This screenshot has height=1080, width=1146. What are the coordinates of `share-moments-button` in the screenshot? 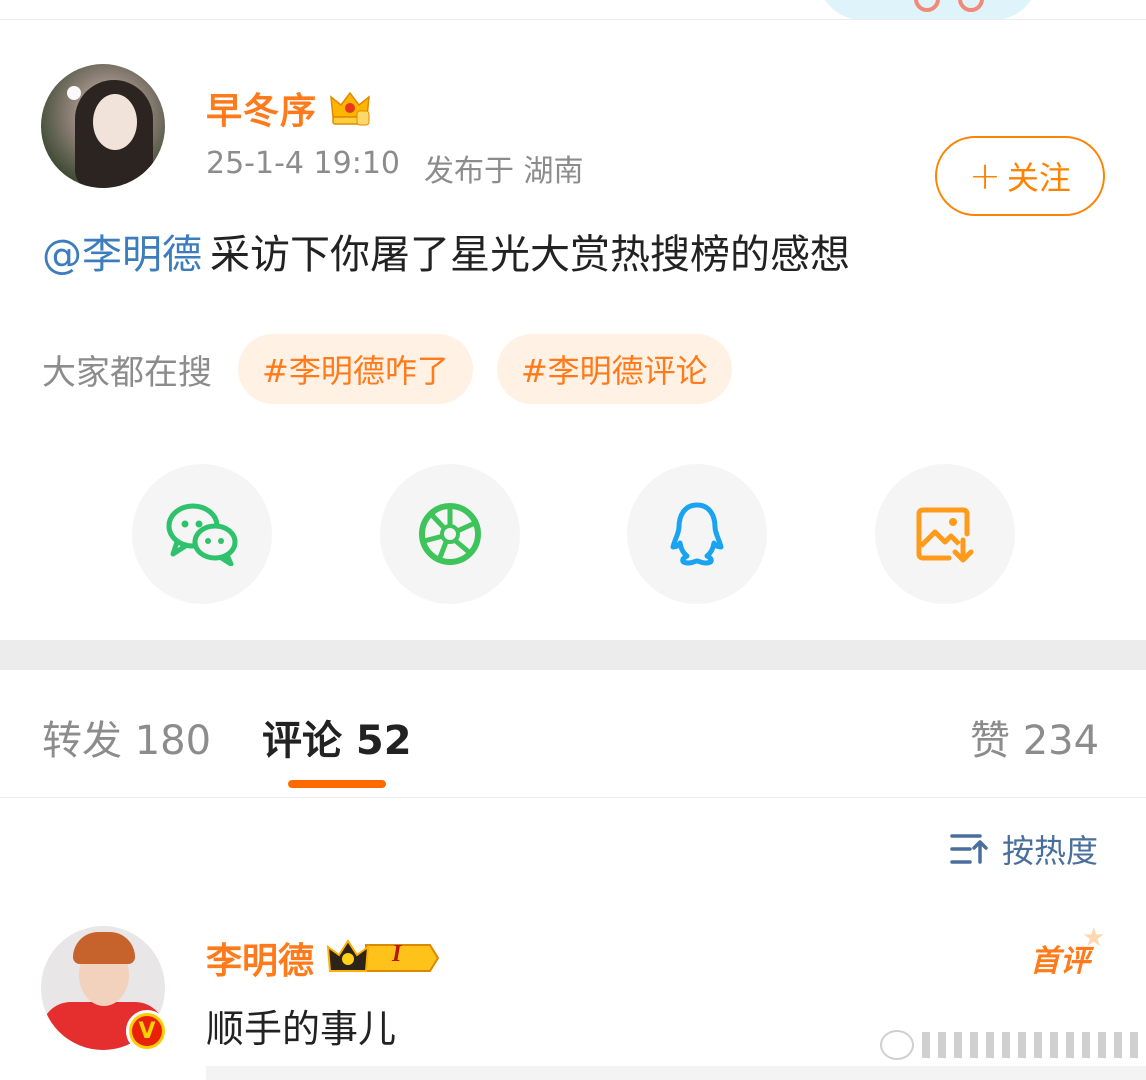 It's located at (450, 534).